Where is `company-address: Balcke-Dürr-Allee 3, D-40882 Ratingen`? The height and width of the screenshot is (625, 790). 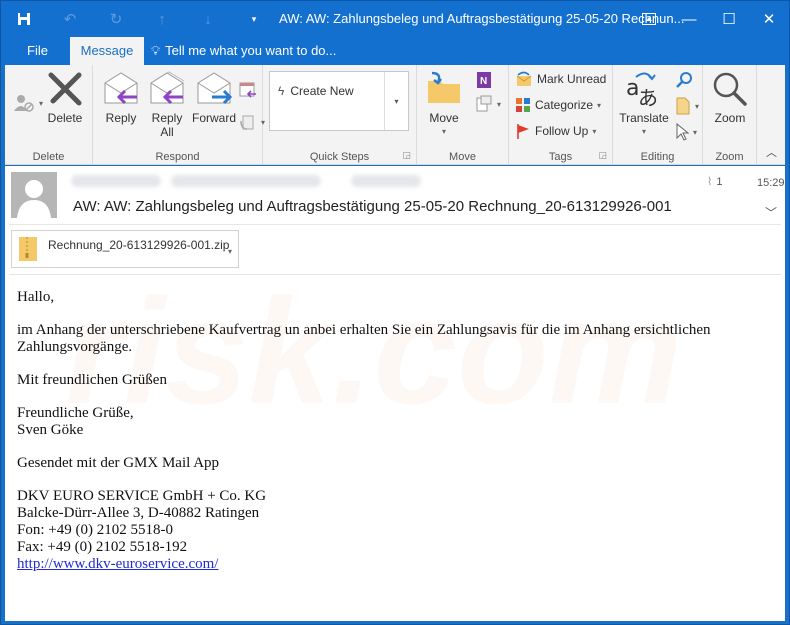
company-address: Balcke-Dürr-Allee 3, D-40882 Ratingen is located at coordinates (138, 513).